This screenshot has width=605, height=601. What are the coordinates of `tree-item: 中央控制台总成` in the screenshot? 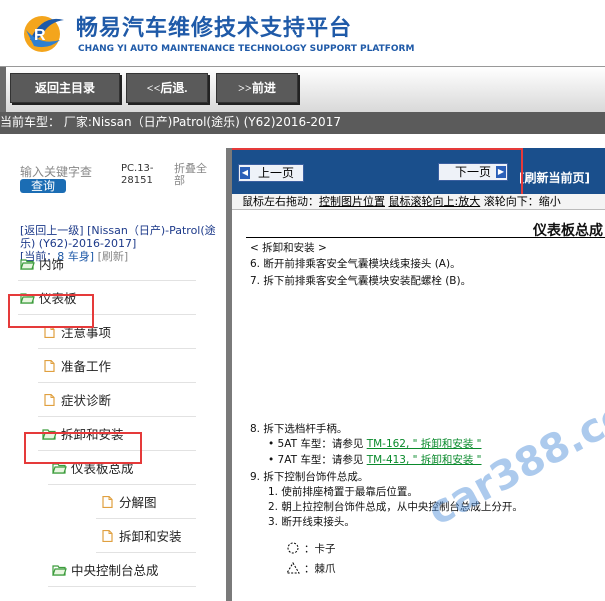 It's located at (105, 571).